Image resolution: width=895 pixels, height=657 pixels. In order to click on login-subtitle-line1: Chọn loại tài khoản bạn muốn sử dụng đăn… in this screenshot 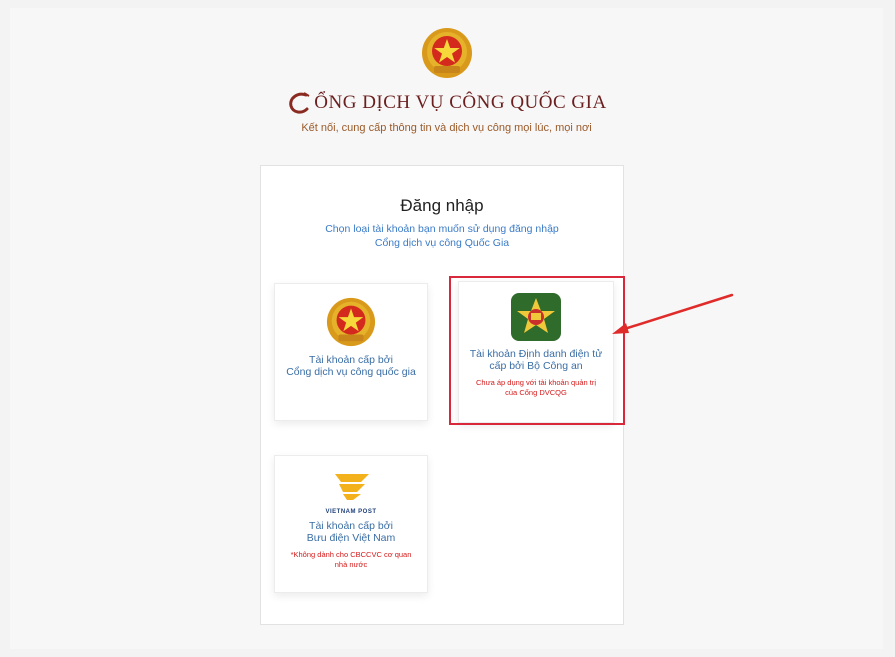, I will do `click(442, 229)`.